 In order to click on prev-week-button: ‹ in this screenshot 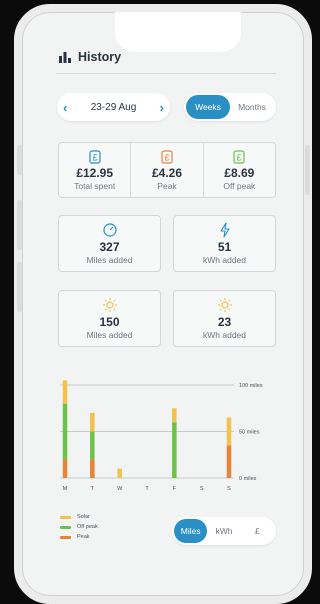, I will do `click(65, 107)`.